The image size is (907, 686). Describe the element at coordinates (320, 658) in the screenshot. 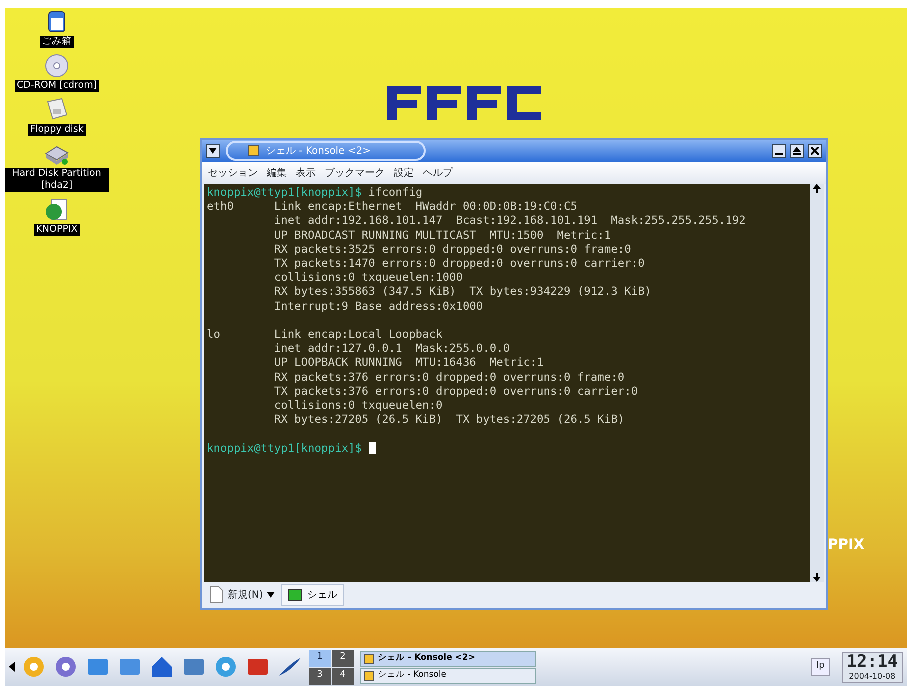

I see `desktop-switch-button: 1` at that location.